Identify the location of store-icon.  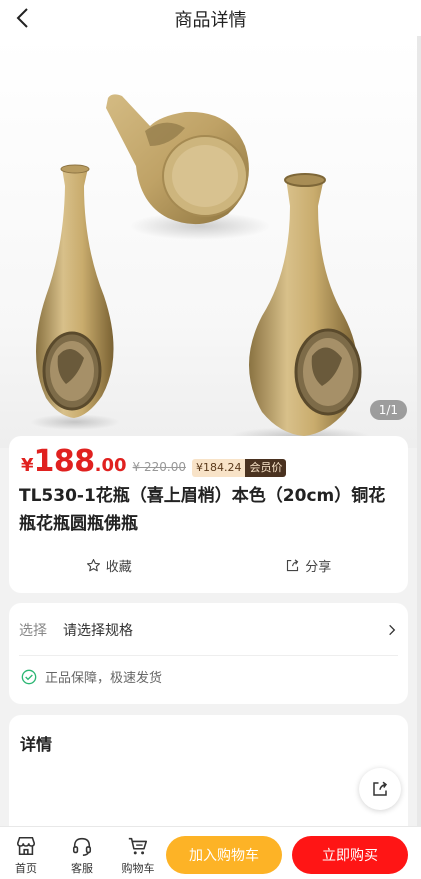
(26, 846).